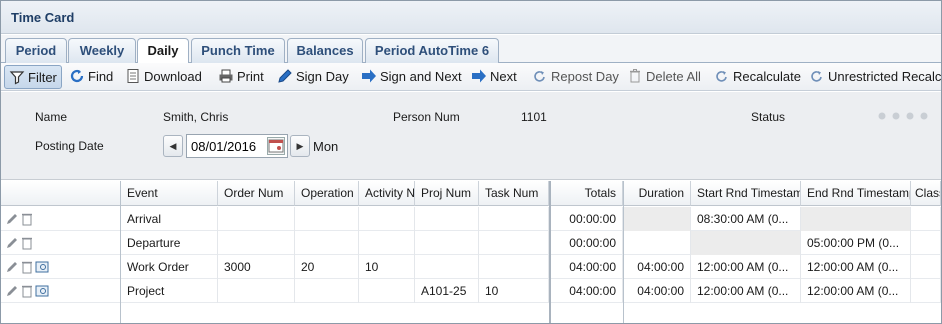 This screenshot has width=942, height=324. What do you see at coordinates (503, 76) in the screenshot?
I see `next-label: Next` at bounding box center [503, 76].